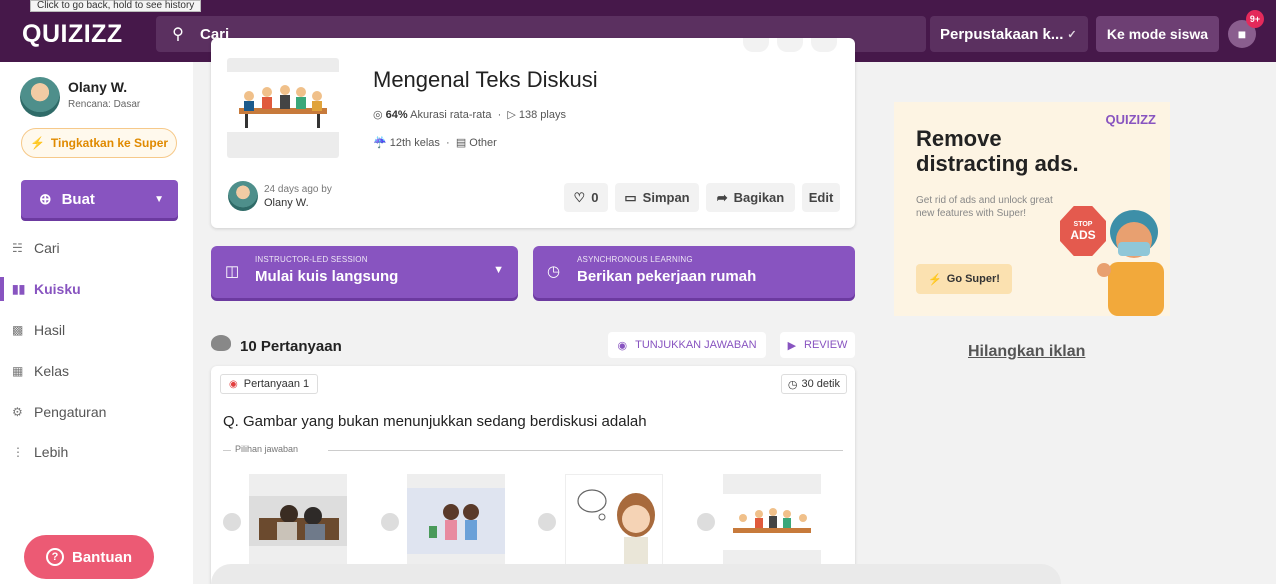  Describe the element at coordinates (232, 271) in the screenshot. I see `presentation-icon: ◫` at that location.